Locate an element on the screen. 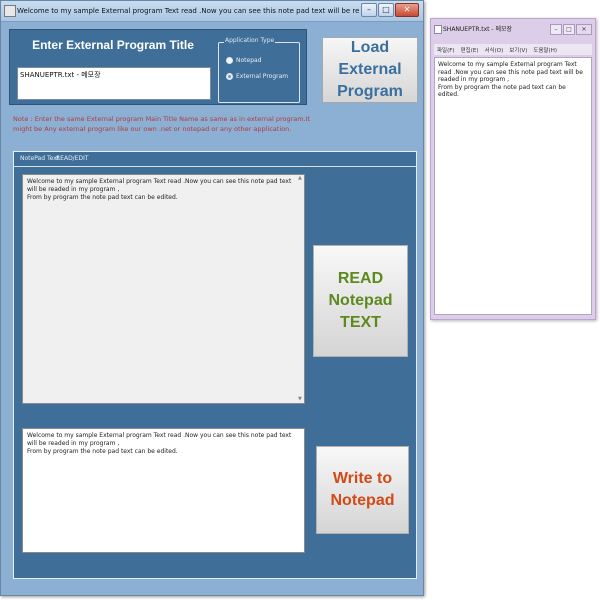 The height and width of the screenshot is (600, 600). notepad-icon is located at coordinates (438, 29).